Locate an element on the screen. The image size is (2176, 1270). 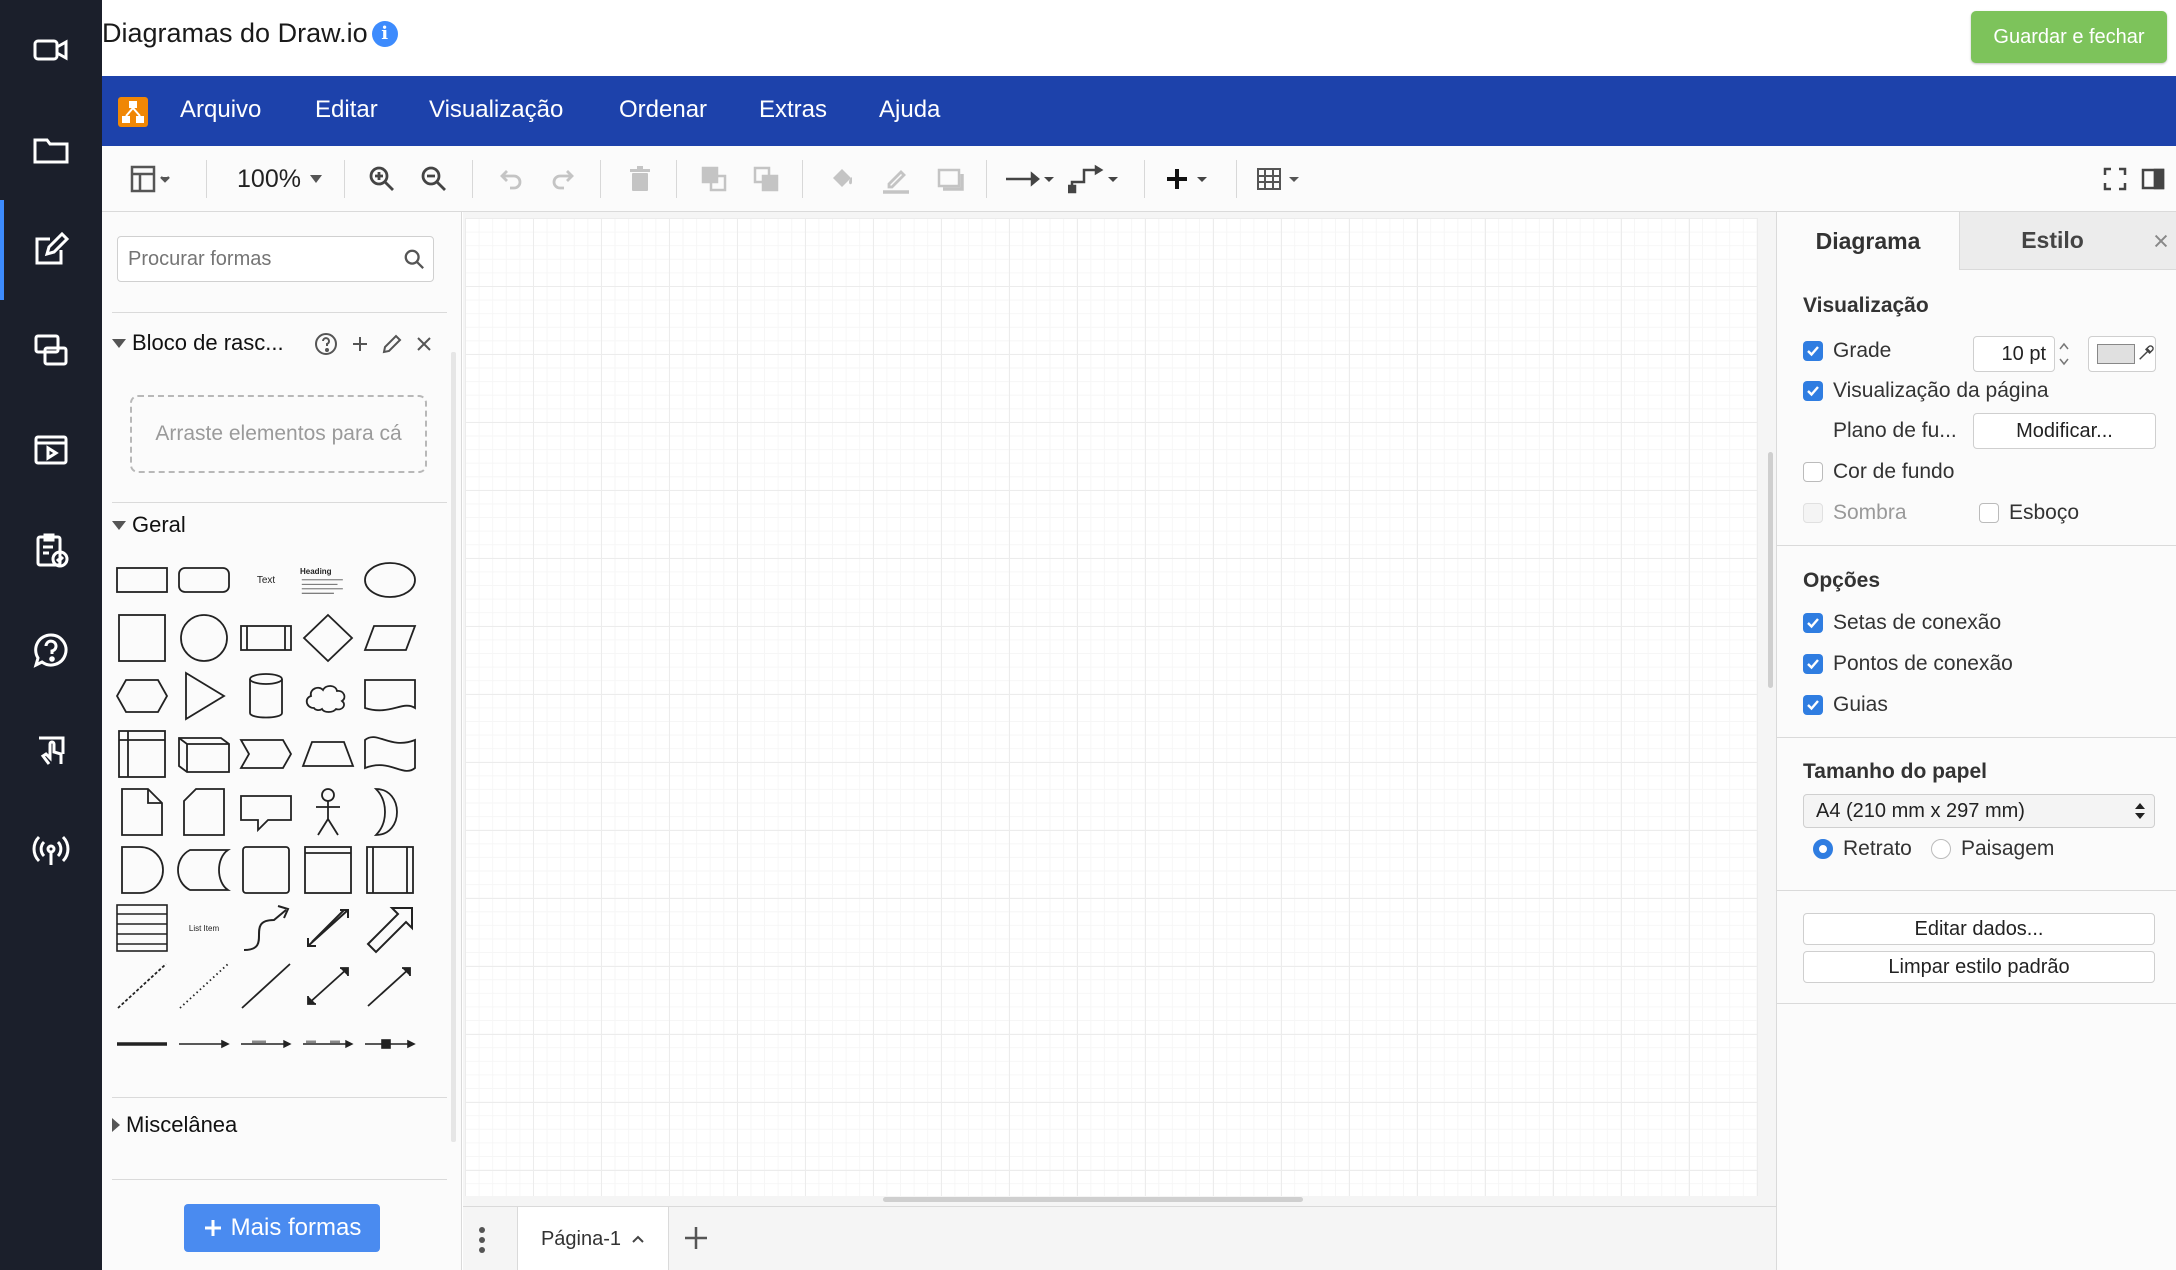
menu-visualizacao: Visualização is located at coordinates (496, 110).